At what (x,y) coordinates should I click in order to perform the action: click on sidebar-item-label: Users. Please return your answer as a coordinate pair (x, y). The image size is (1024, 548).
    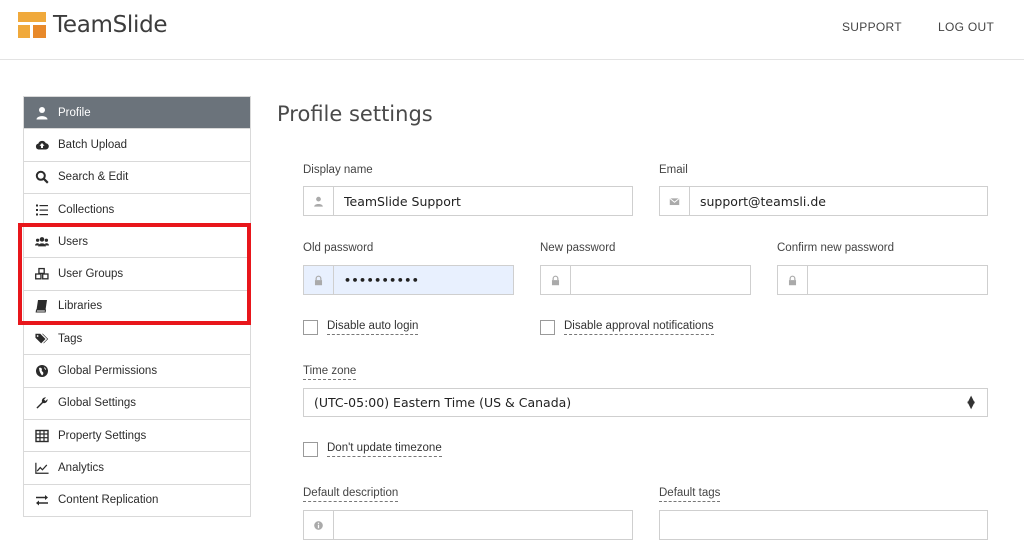
    Looking at the image, I should click on (73, 241).